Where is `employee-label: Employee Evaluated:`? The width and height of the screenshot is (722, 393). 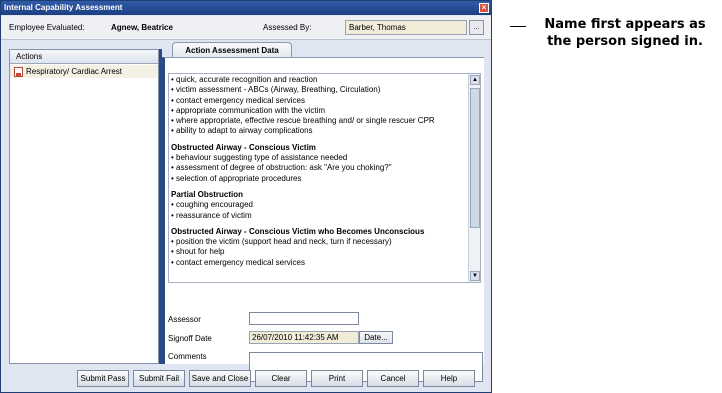
employee-label: Employee Evaluated: is located at coordinates (47, 27).